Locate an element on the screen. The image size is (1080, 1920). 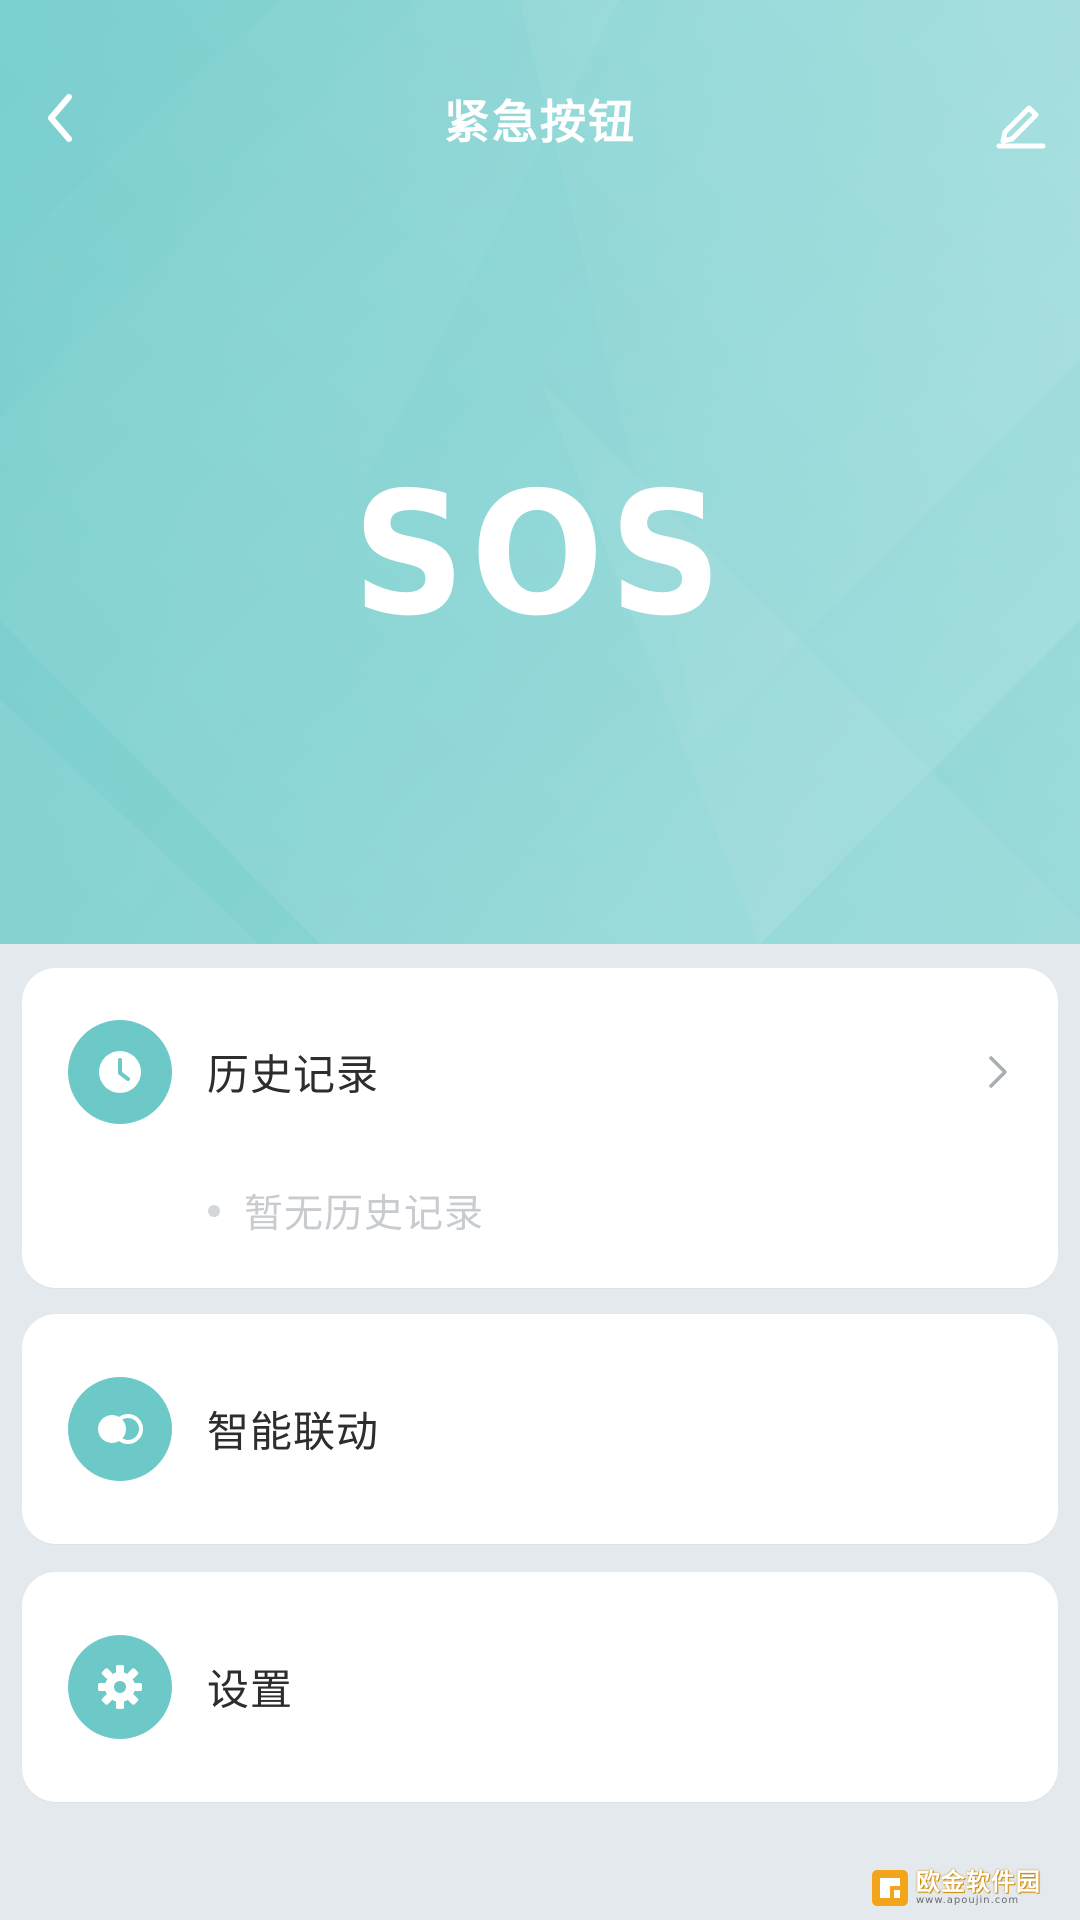
history-row: 历史记录 is located at coordinates (540, 1073).